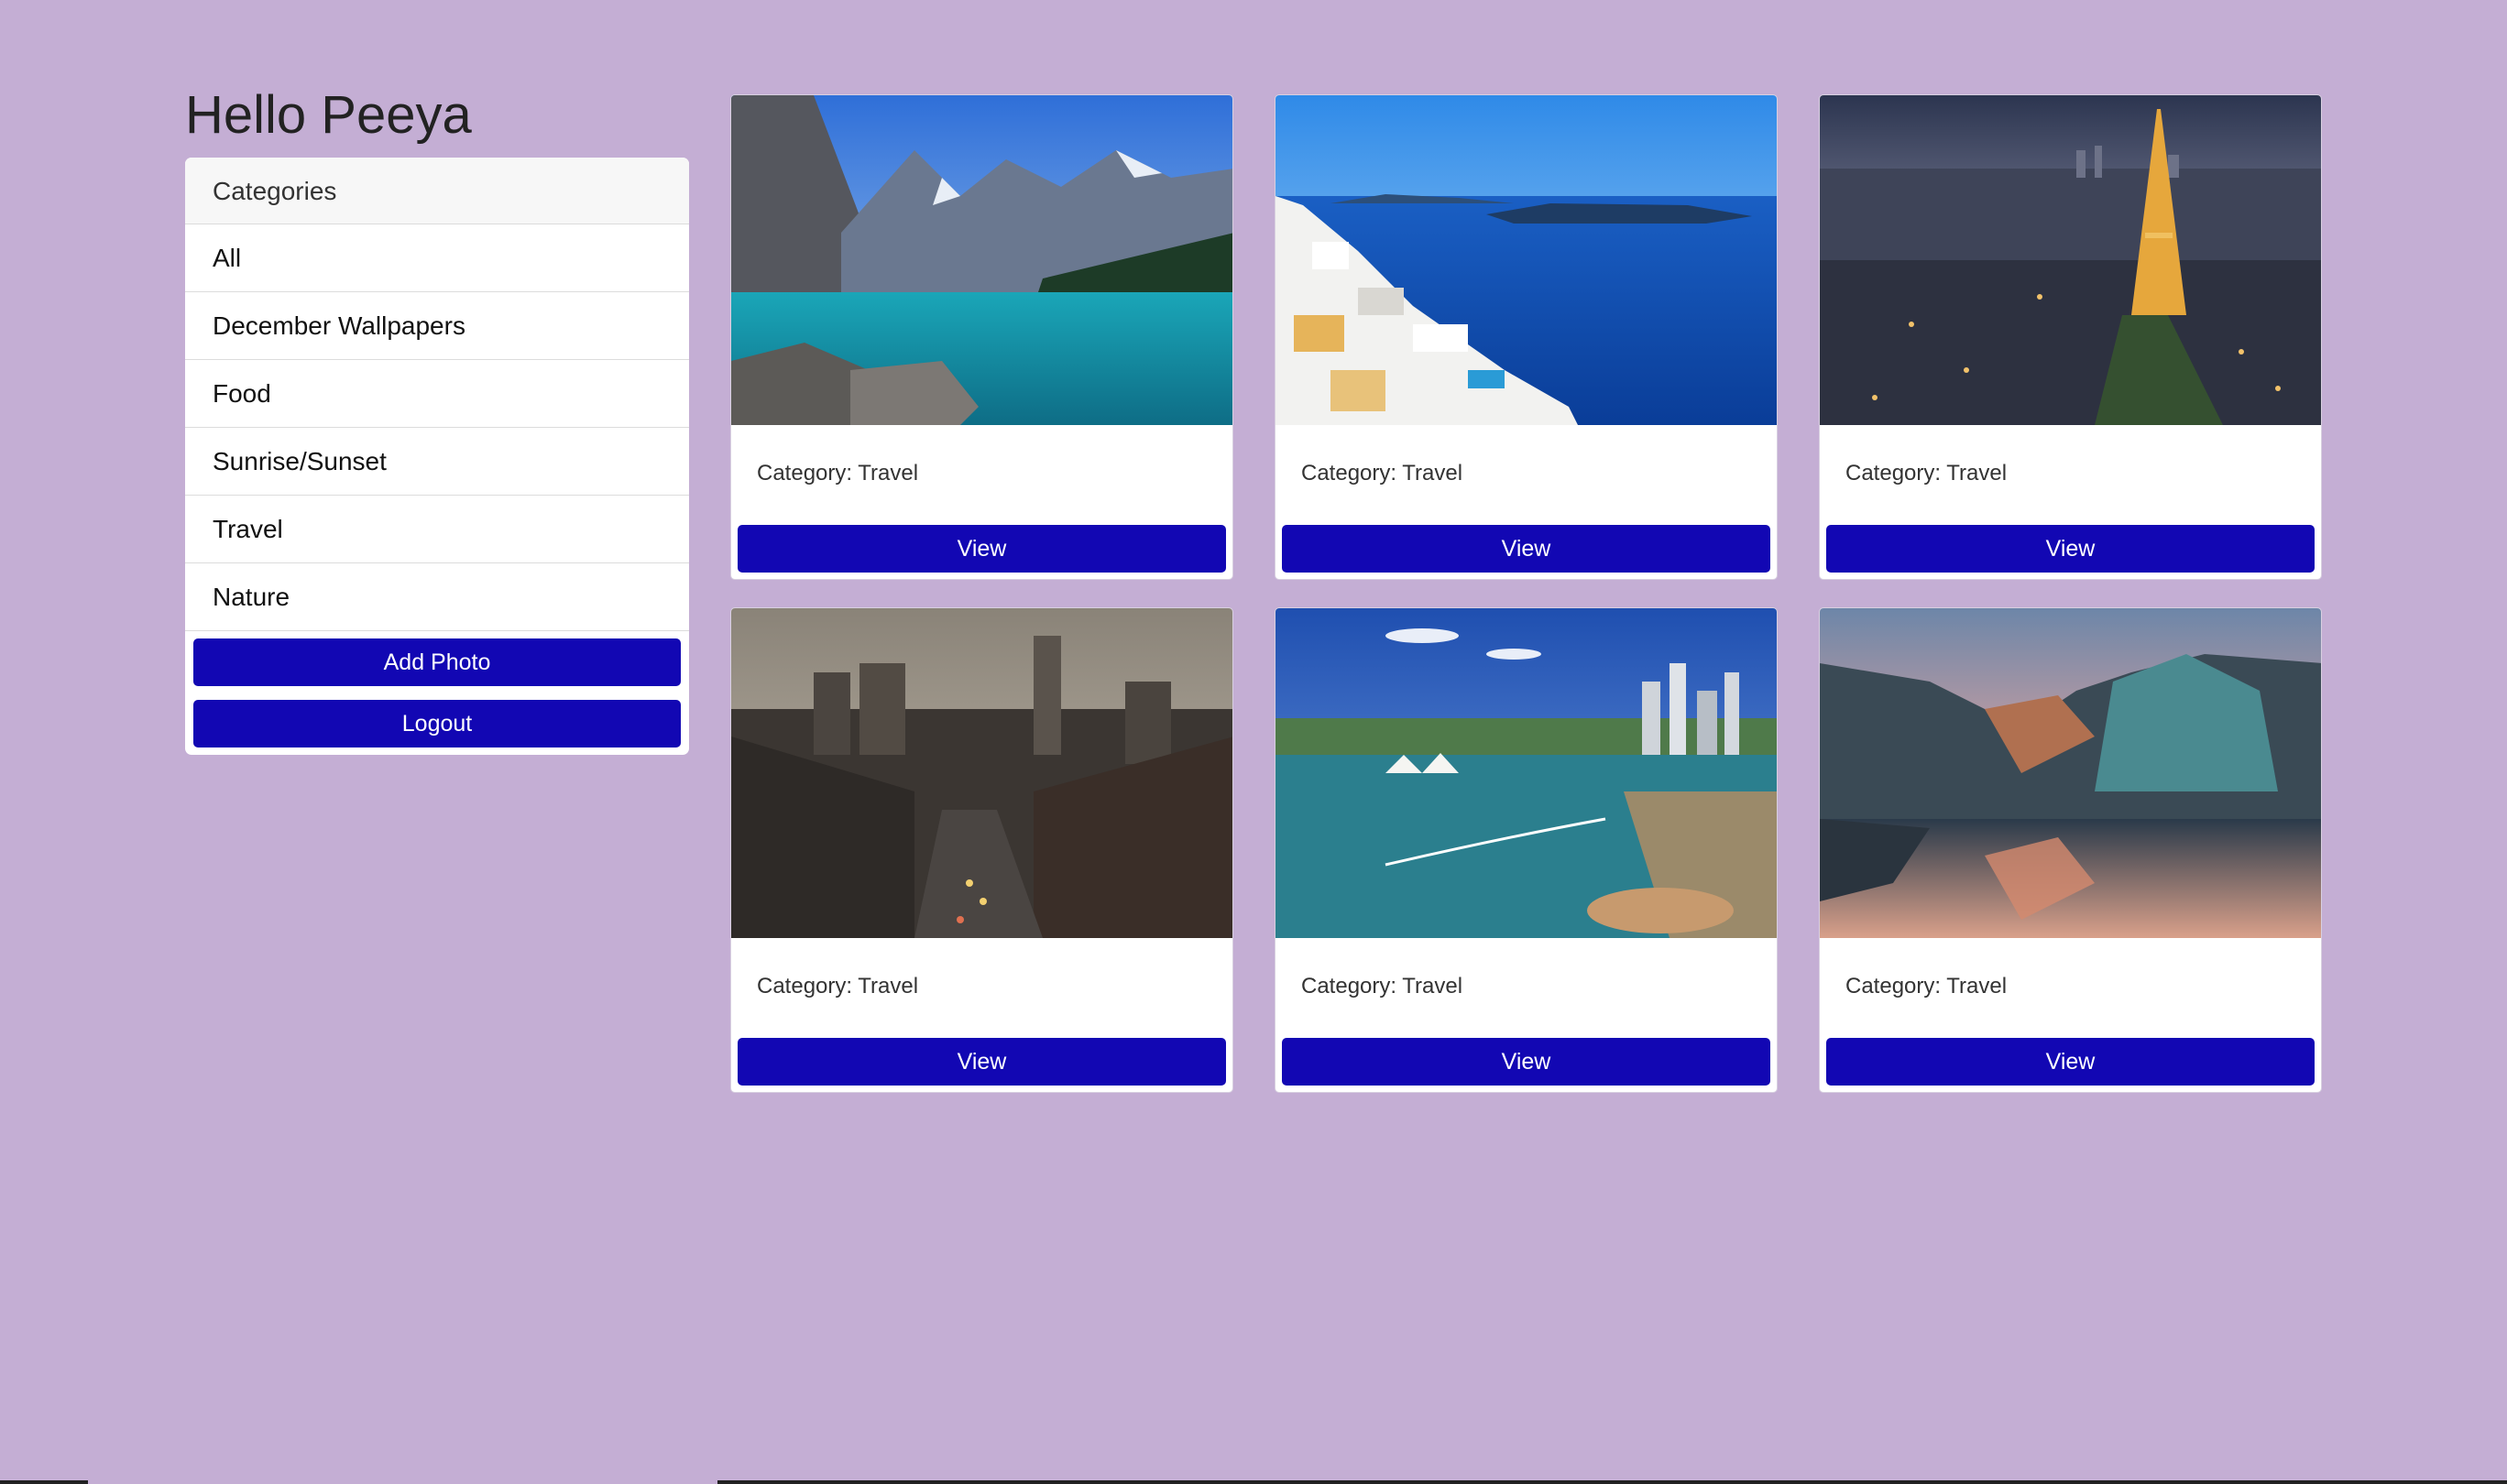 The width and height of the screenshot is (2507, 1484). Describe the element at coordinates (437, 394) in the screenshot. I see `category-item-food: Food` at that location.